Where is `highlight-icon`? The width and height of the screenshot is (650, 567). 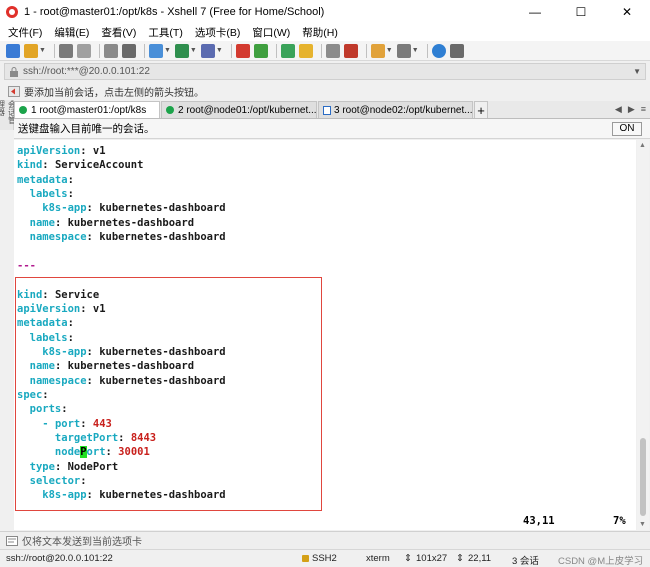 highlight-icon is located at coordinates (350, 50).